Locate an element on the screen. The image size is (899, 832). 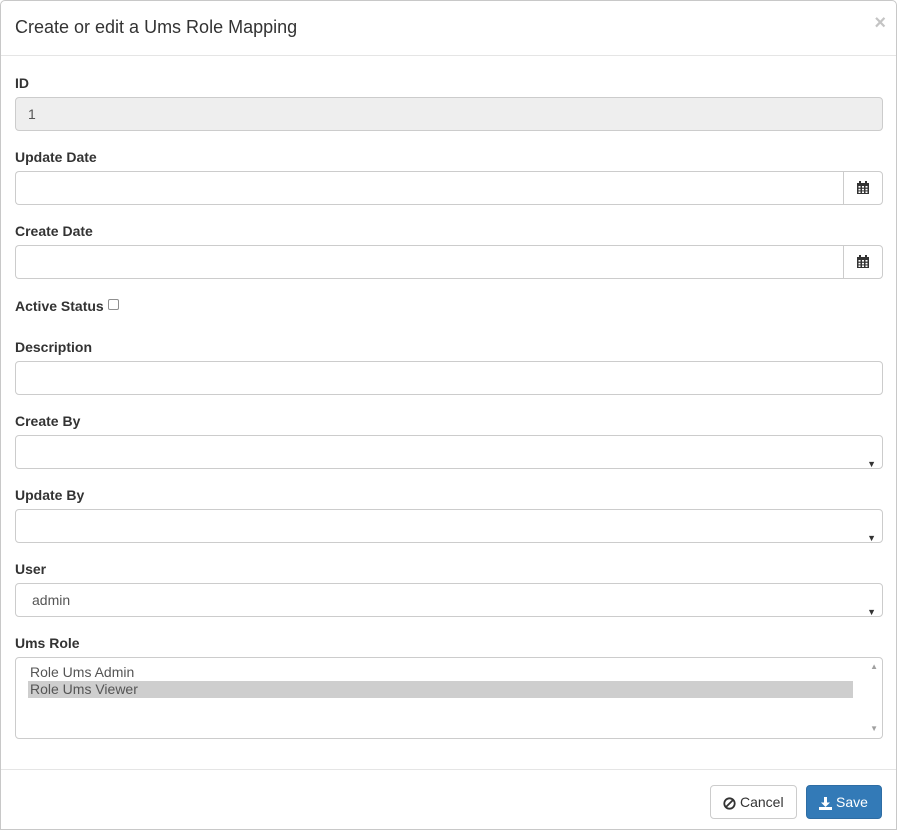
user-select: admin ▼ is located at coordinates (449, 600).